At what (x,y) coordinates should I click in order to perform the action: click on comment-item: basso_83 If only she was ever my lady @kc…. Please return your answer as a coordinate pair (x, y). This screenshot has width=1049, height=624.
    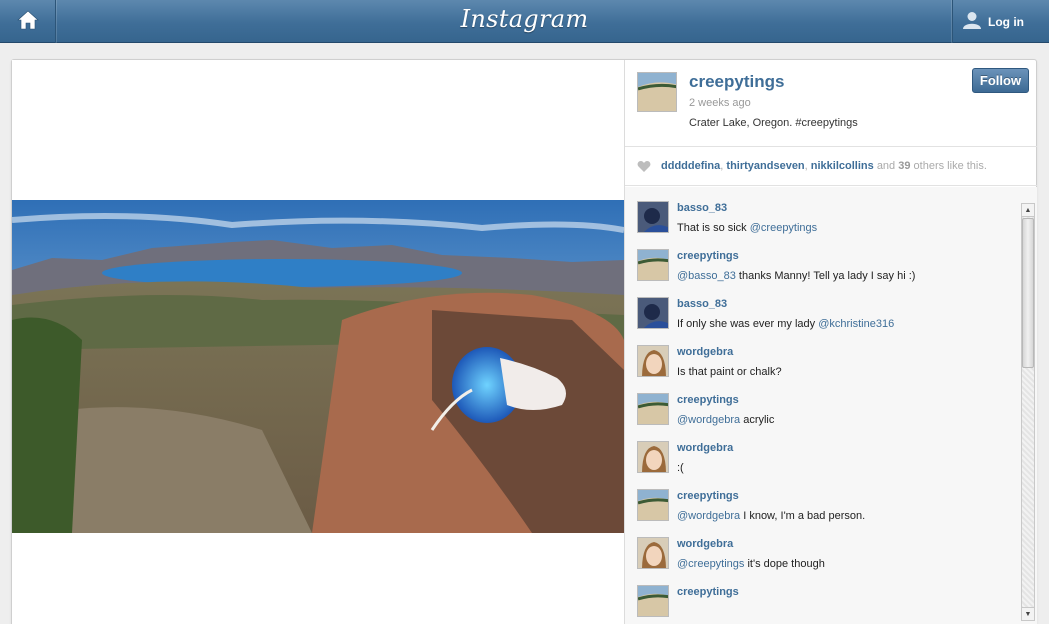
    Looking at the image, I should click on (827, 321).